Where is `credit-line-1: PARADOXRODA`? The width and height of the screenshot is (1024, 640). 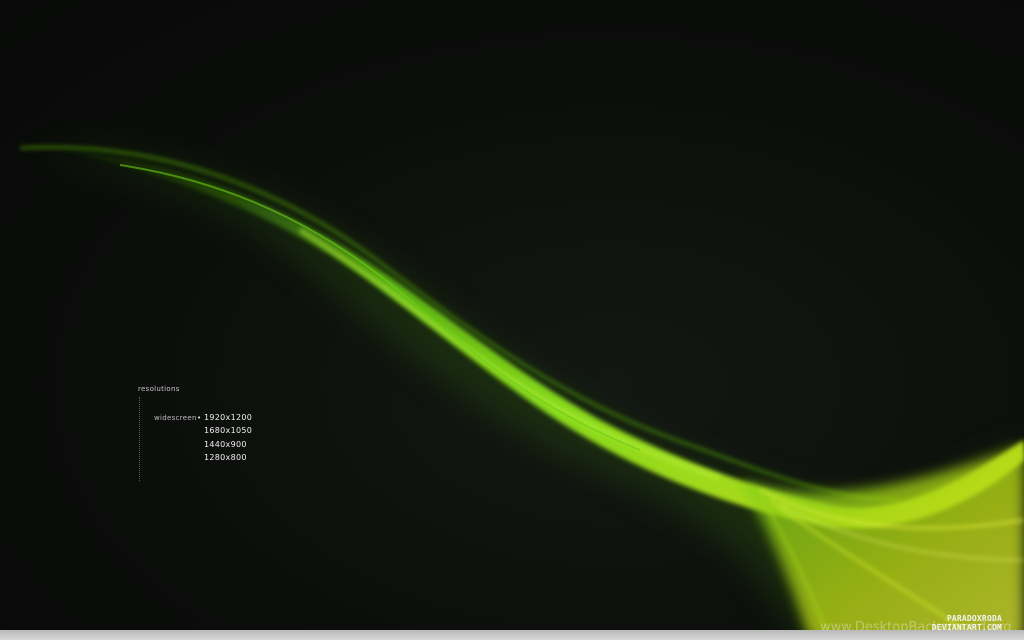 credit-line-1: PARADOXRODA is located at coordinates (974, 618).